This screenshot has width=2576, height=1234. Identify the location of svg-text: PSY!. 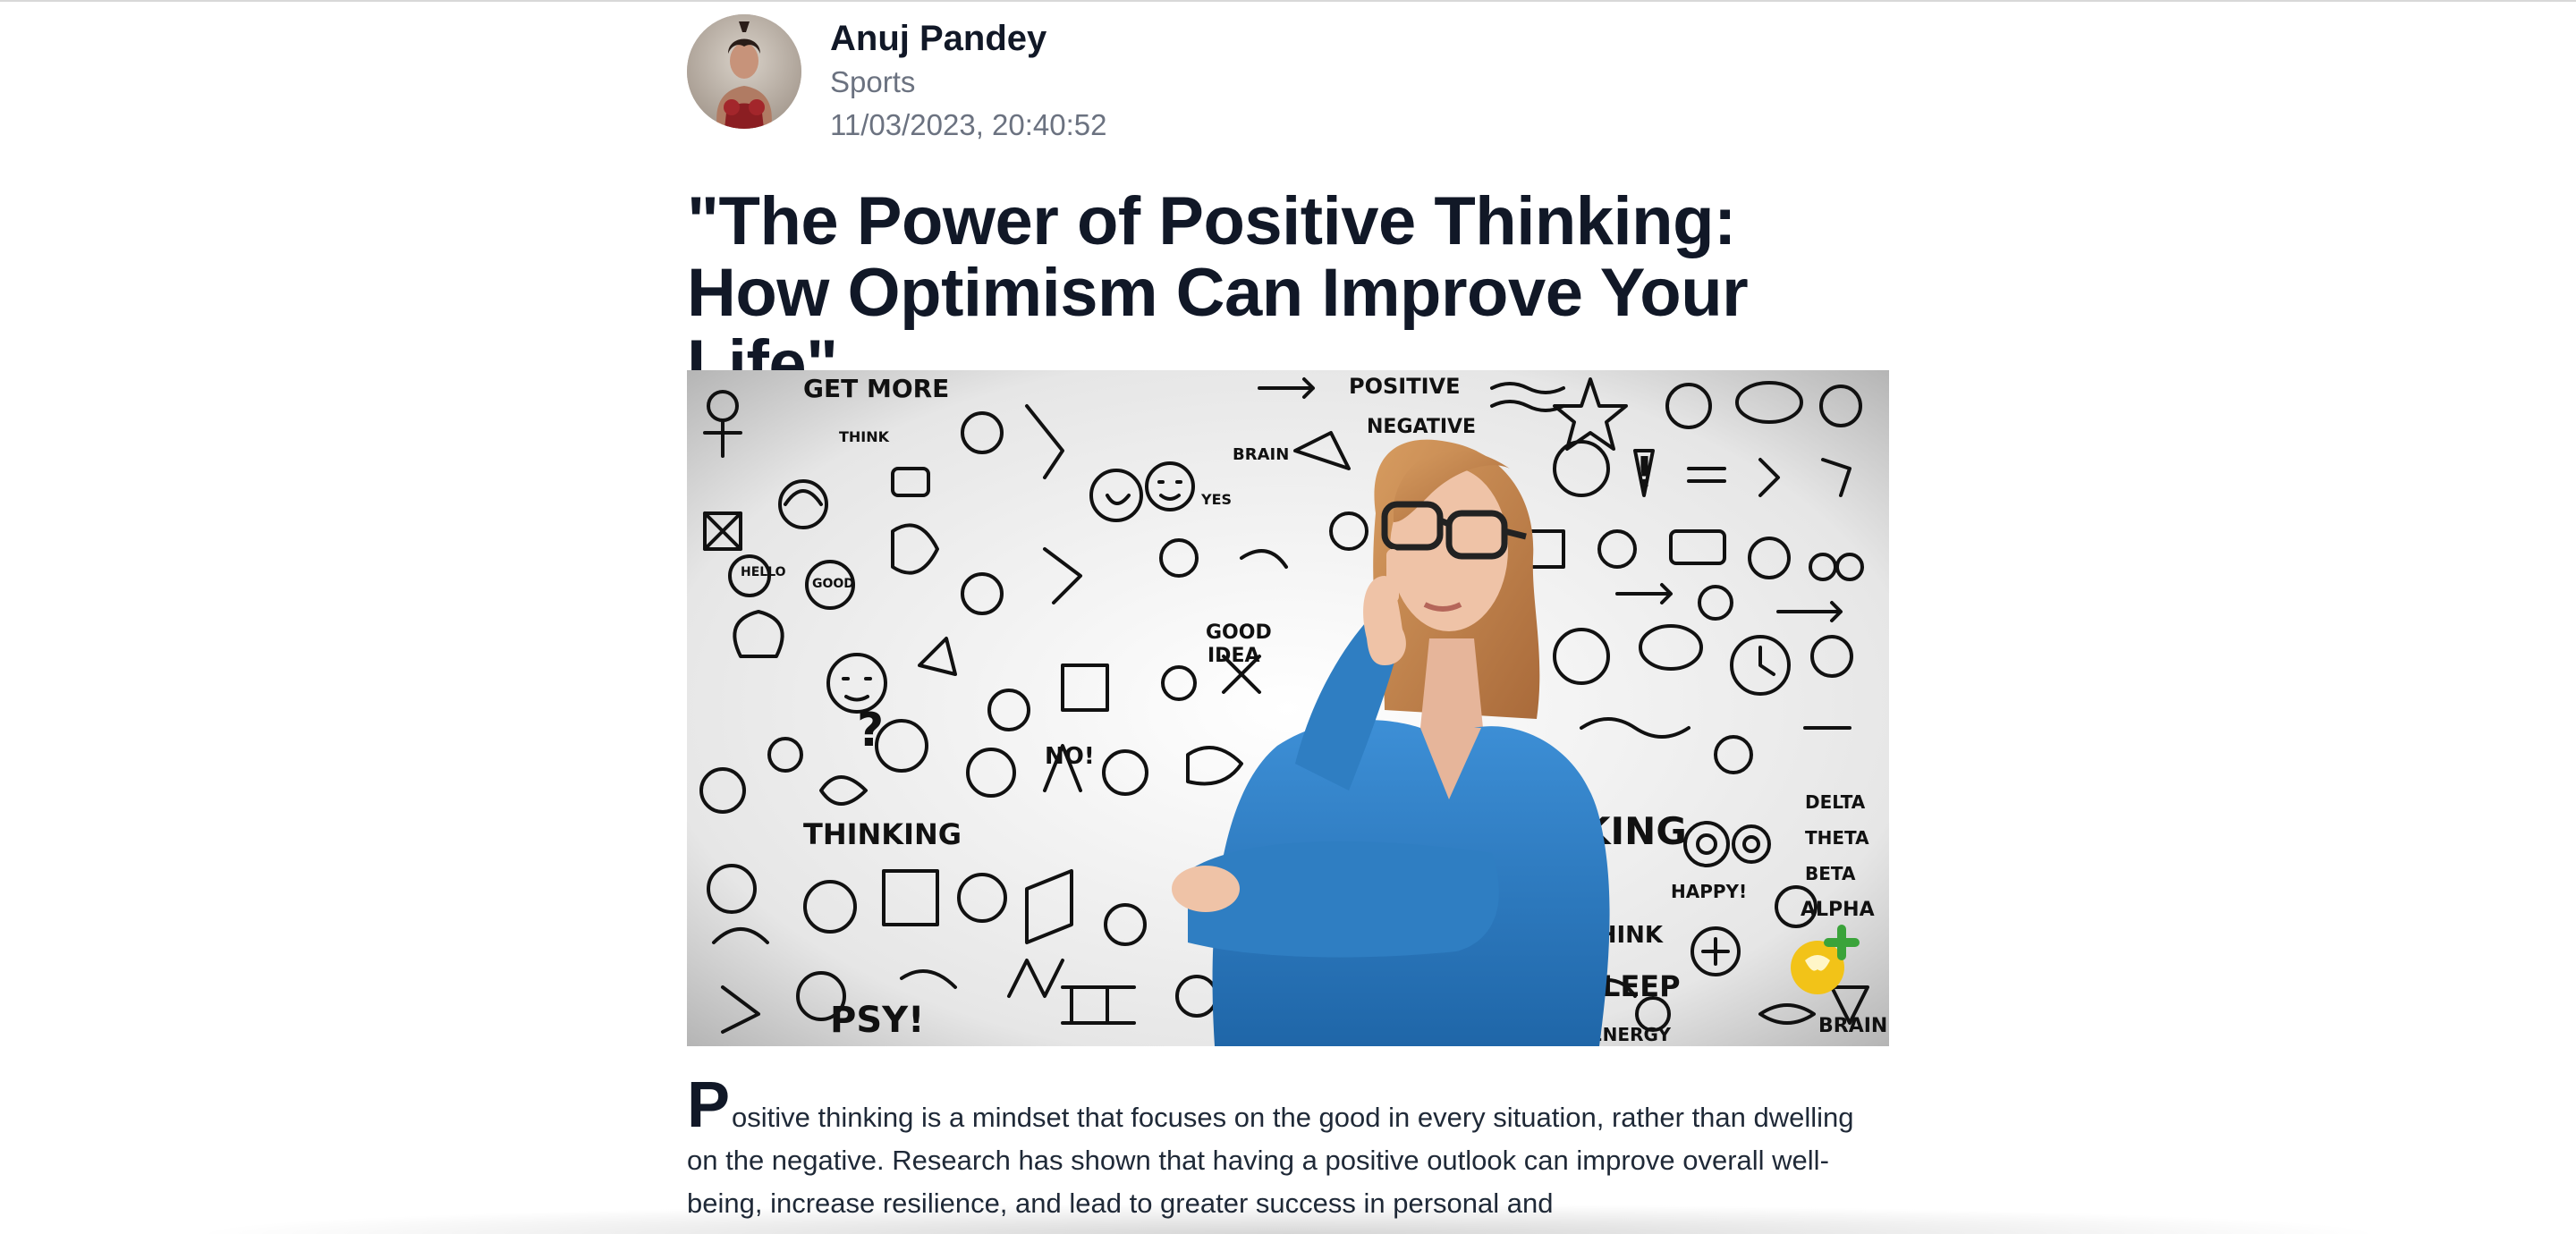
(877, 1021).